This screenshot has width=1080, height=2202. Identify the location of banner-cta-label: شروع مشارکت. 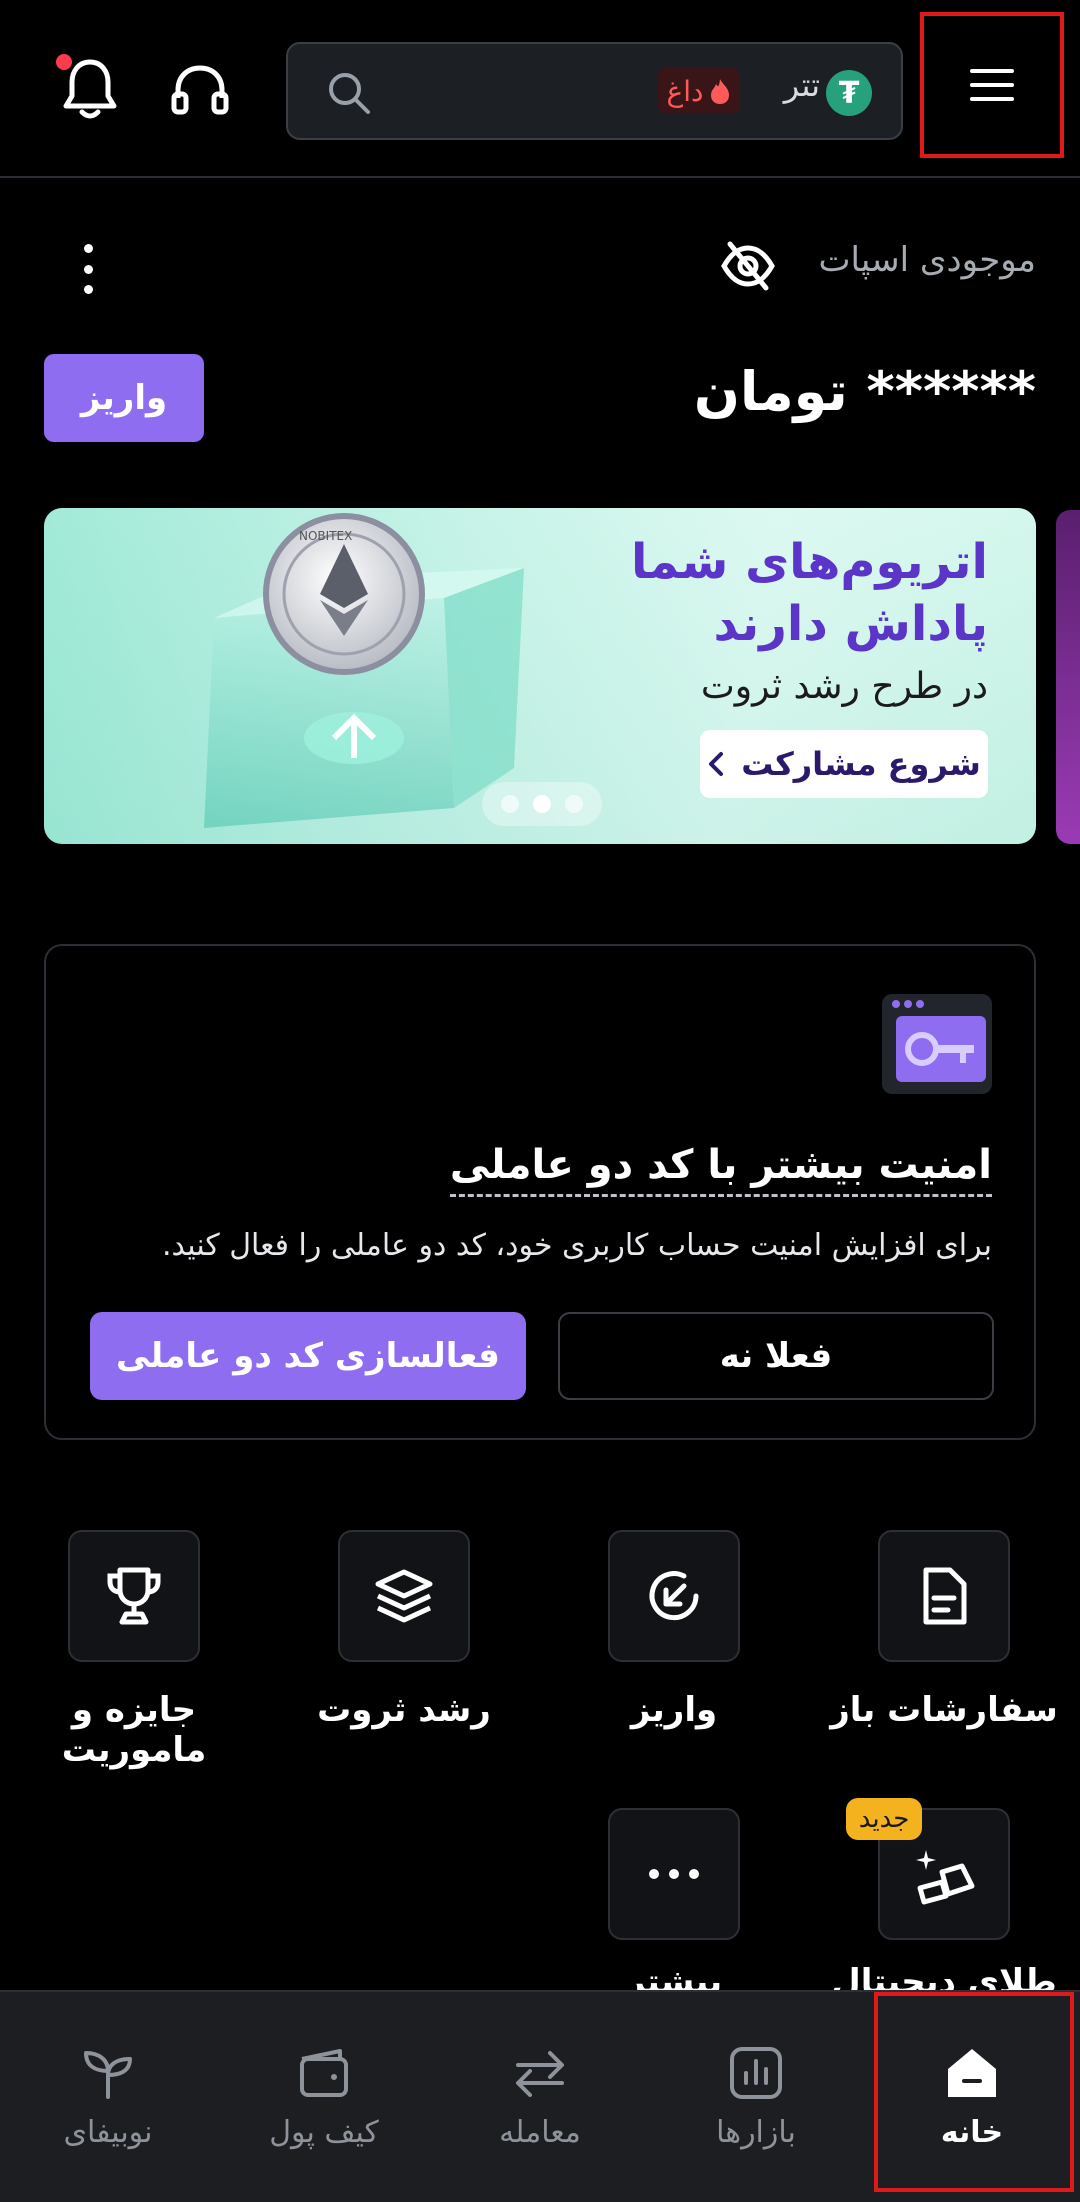
(861, 764).